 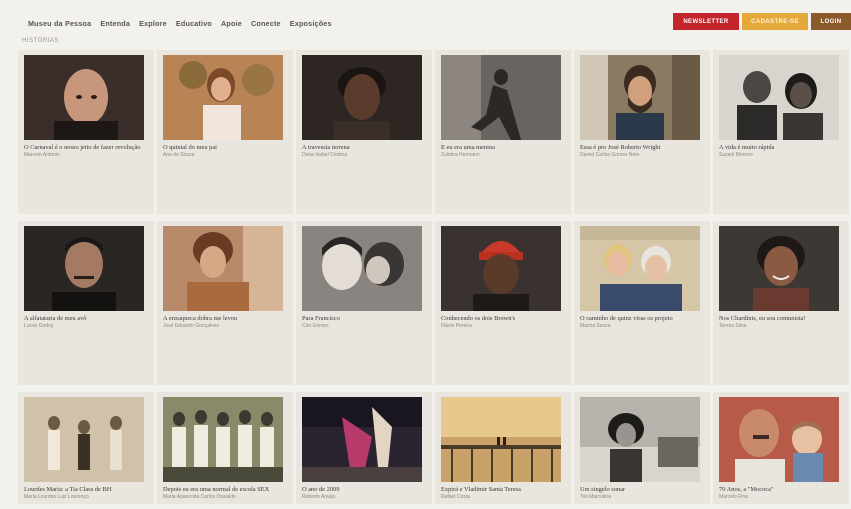 I want to click on story-card: Conhecendo os dois Brown's Flávio Pereira, so click(x=503, y=303).